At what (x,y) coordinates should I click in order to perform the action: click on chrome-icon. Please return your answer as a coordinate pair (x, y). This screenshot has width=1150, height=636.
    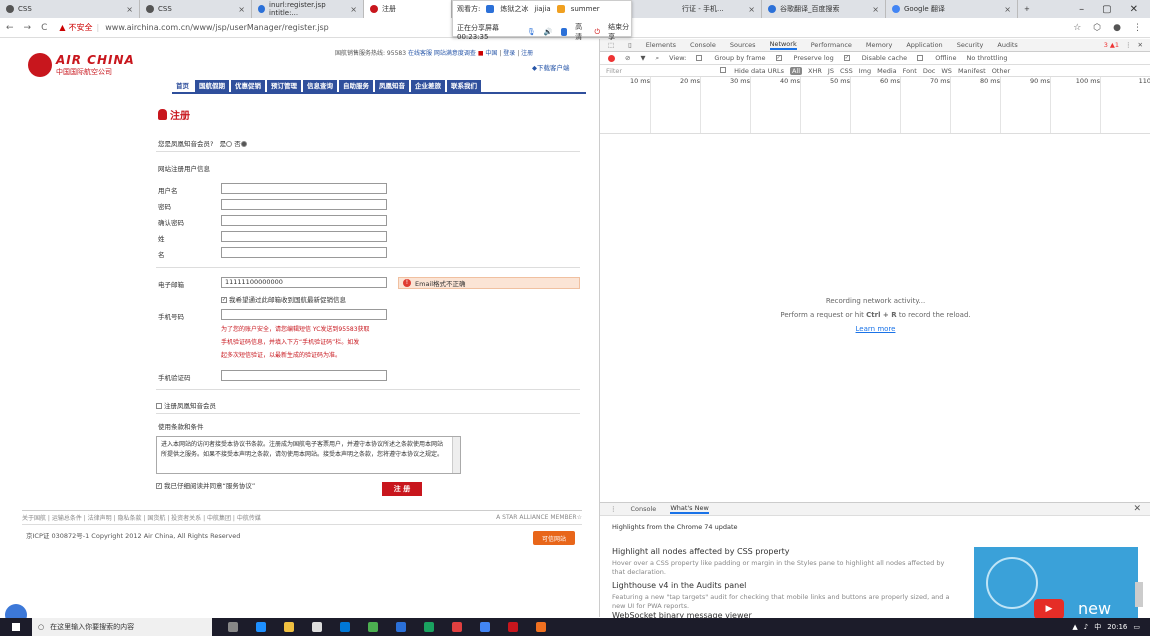
    Looking at the image, I should click on (485, 627).